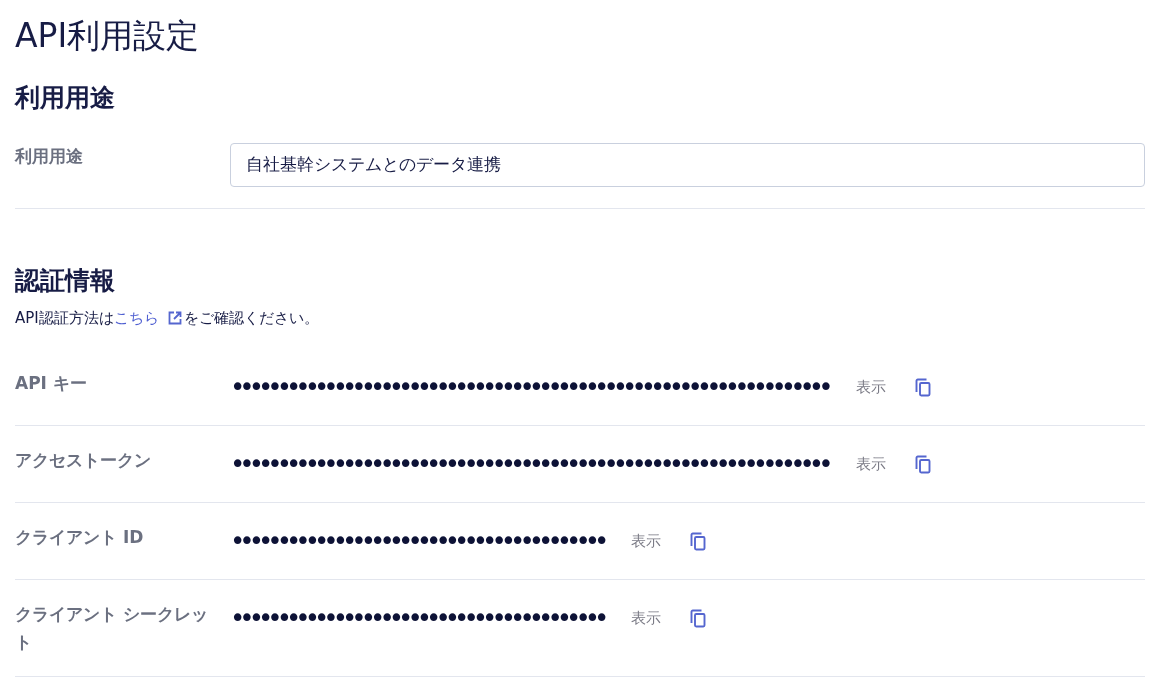  What do you see at coordinates (112, 628) in the screenshot?
I see `credential-label: クライアント シークレット` at bounding box center [112, 628].